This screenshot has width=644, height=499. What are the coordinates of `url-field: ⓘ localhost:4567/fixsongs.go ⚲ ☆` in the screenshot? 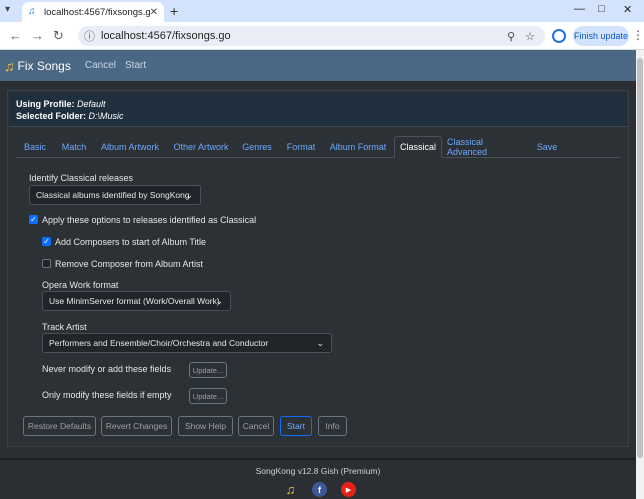 It's located at (311, 36).